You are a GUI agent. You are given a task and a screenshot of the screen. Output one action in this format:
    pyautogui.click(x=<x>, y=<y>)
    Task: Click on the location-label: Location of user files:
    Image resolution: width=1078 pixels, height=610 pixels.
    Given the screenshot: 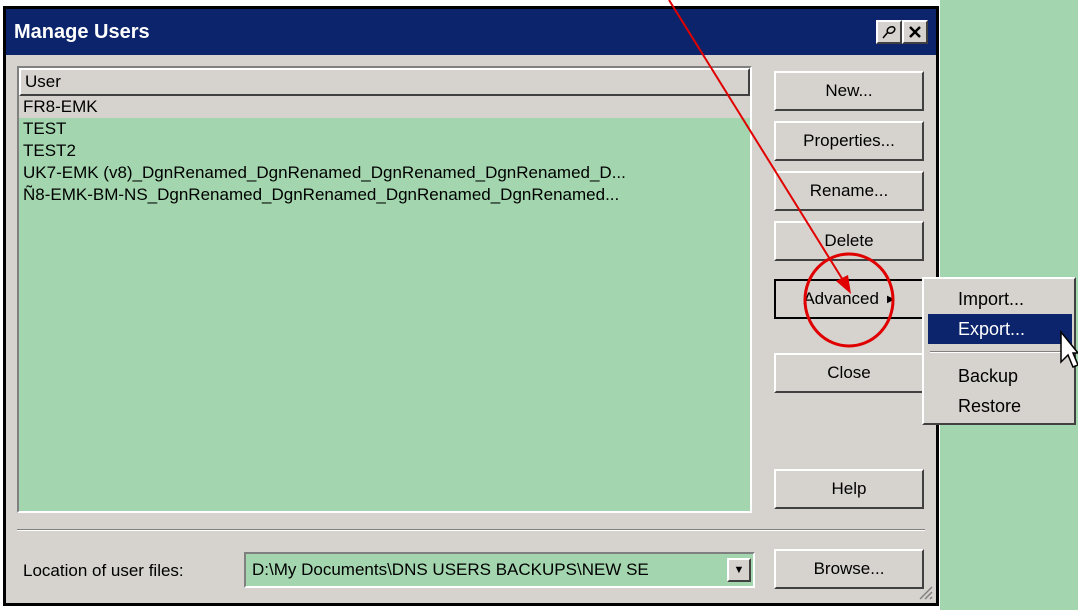 What is the action you would take?
    pyautogui.click(x=103, y=570)
    